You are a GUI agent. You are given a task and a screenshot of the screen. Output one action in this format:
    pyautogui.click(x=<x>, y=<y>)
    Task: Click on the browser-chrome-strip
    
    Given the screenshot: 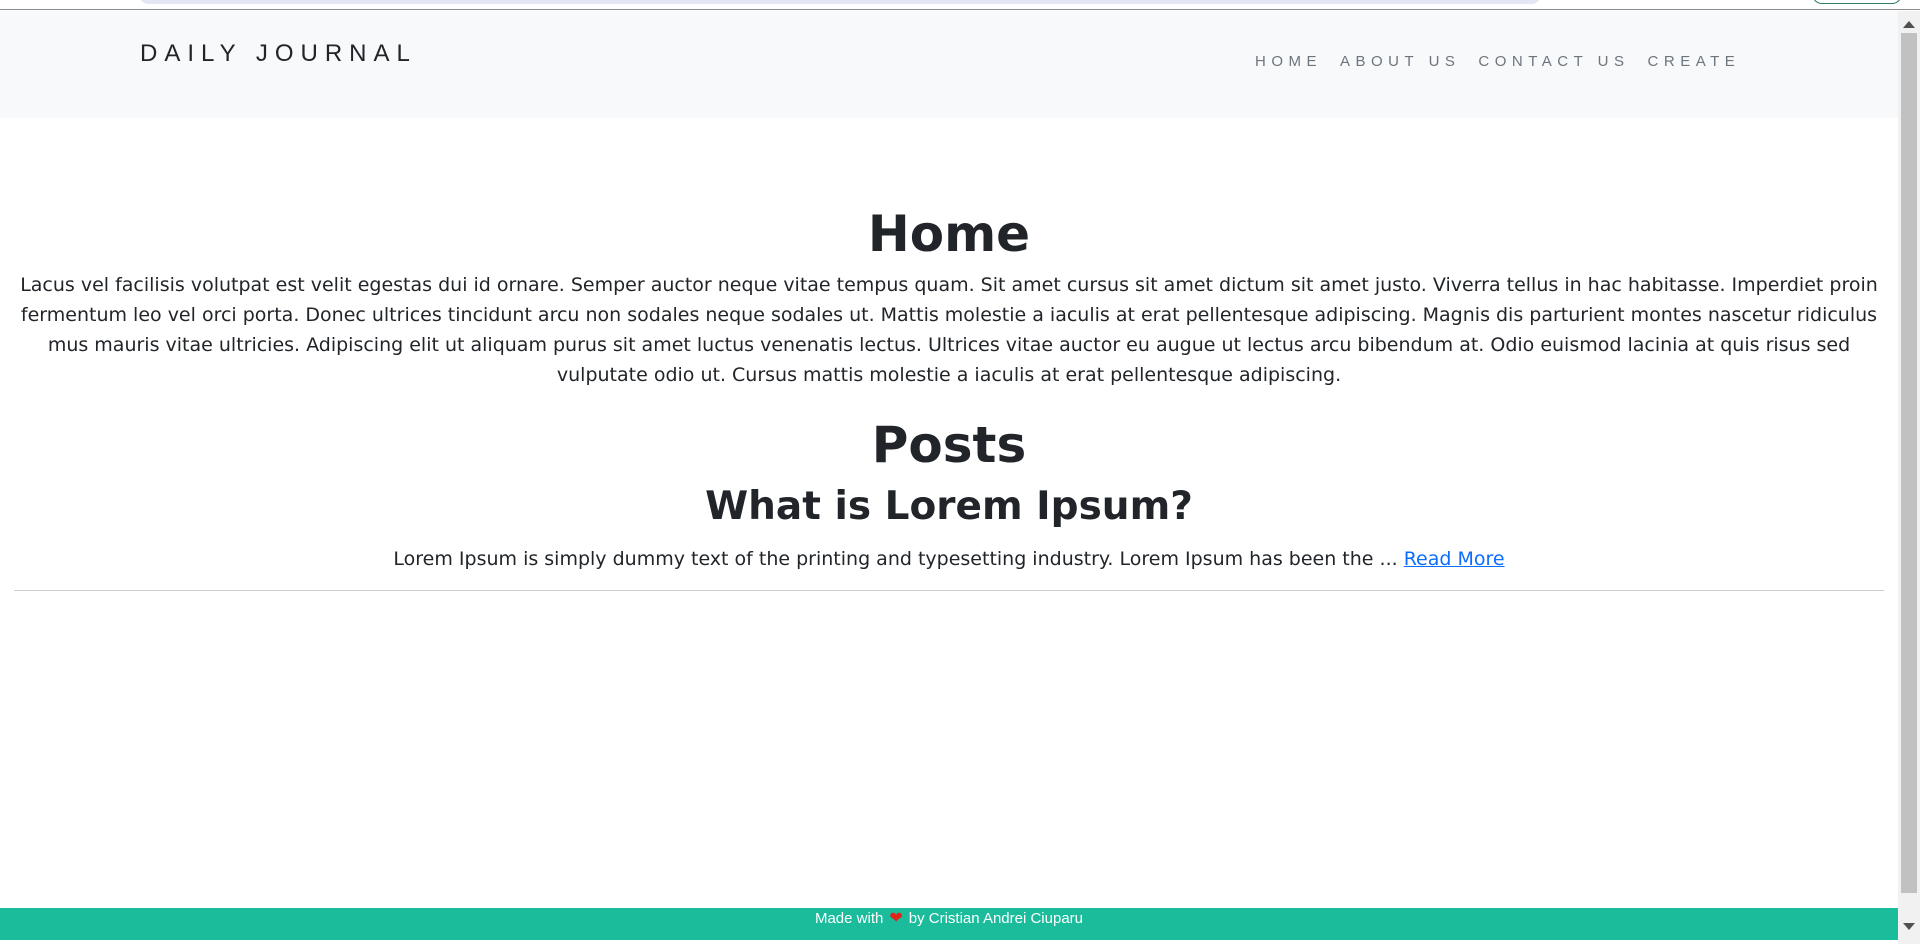 What is the action you would take?
    pyautogui.click(x=960, y=5)
    